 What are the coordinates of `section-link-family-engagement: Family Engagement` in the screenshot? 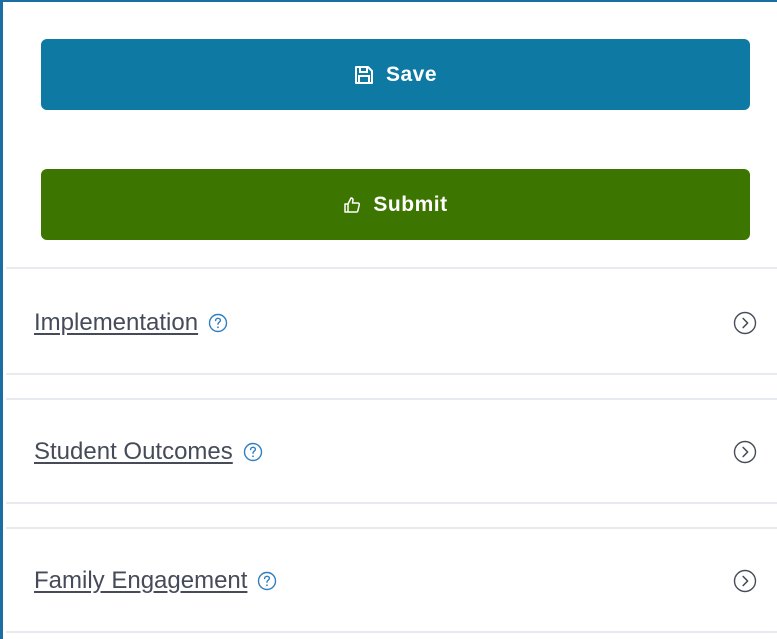 It's located at (140, 581).